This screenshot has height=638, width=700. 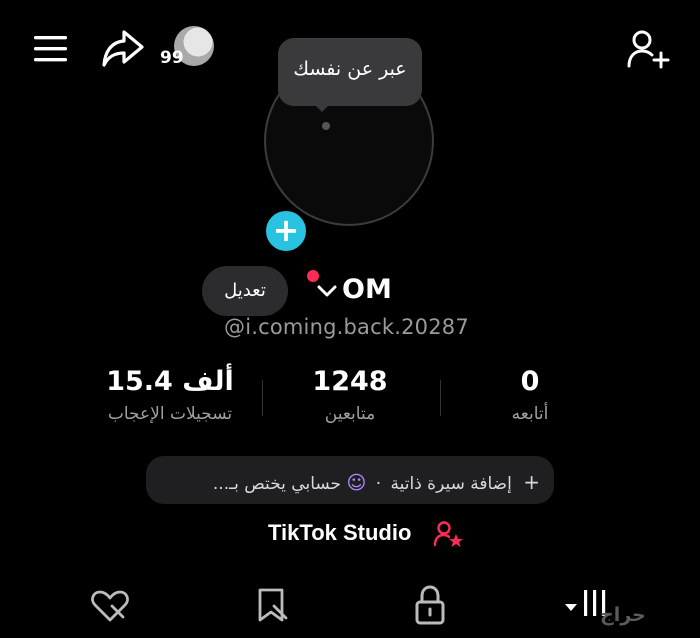 What do you see at coordinates (530, 414) in the screenshot?
I see `following-label: أتابعه` at bounding box center [530, 414].